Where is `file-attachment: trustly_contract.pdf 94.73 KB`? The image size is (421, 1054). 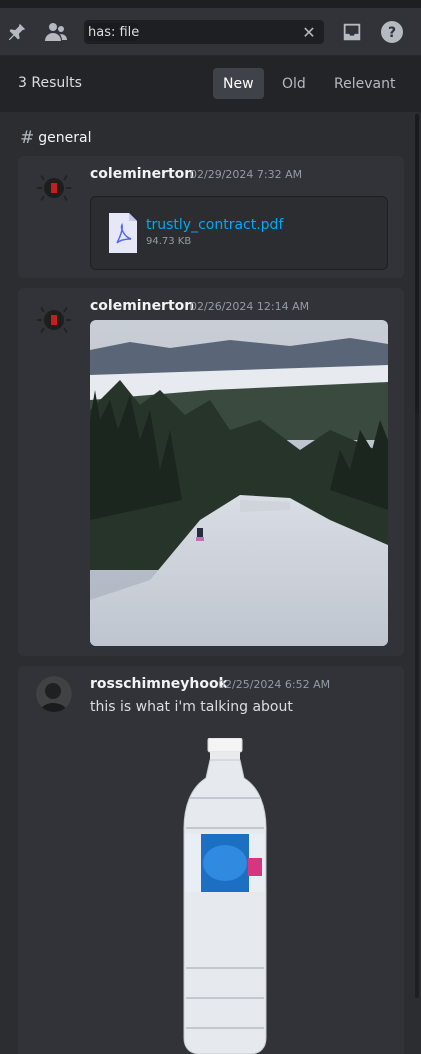
file-attachment: trustly_contract.pdf 94.73 KB is located at coordinates (239, 233).